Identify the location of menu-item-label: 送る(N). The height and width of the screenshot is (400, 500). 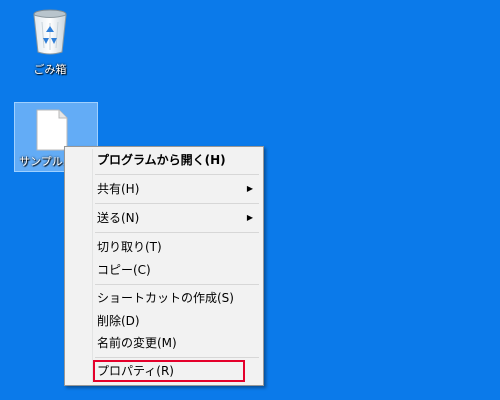
(118, 218).